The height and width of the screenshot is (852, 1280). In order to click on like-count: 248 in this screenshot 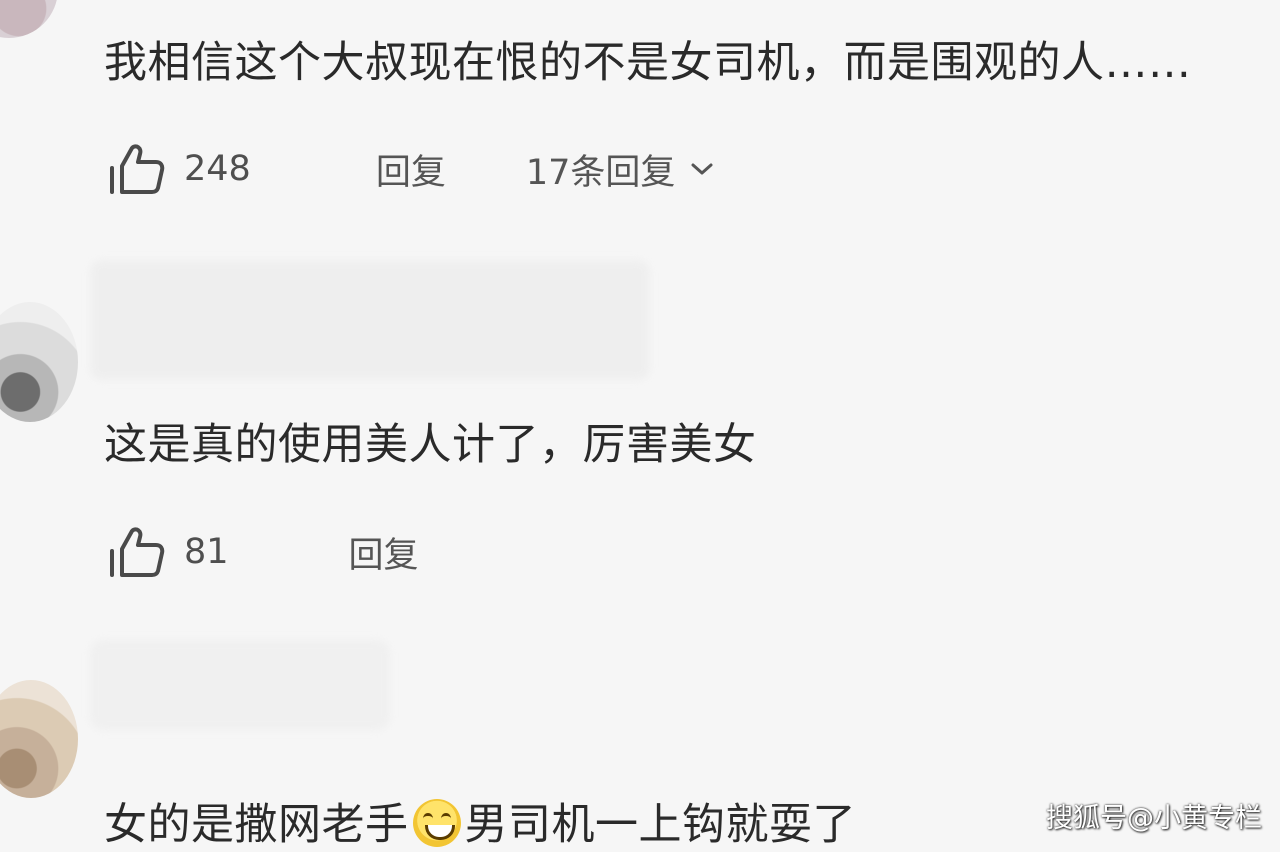, I will do `click(217, 169)`.